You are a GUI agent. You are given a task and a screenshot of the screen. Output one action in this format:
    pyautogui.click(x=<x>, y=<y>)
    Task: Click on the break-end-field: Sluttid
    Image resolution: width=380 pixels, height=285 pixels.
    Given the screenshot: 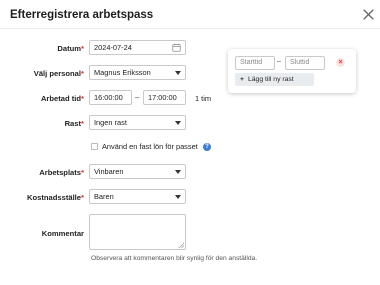 What is the action you would take?
    pyautogui.click(x=305, y=63)
    